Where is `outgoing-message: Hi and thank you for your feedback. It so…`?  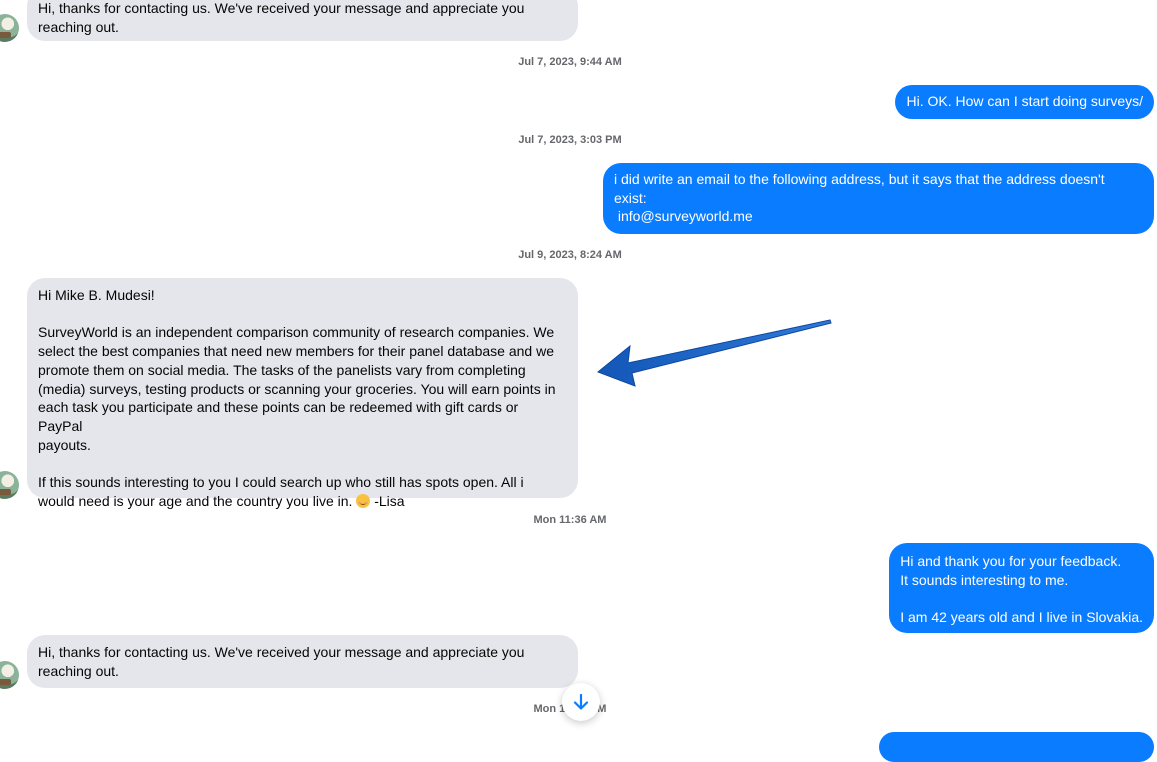
outgoing-message: Hi and thank you for your feedback. It so… is located at coordinates (1021, 588).